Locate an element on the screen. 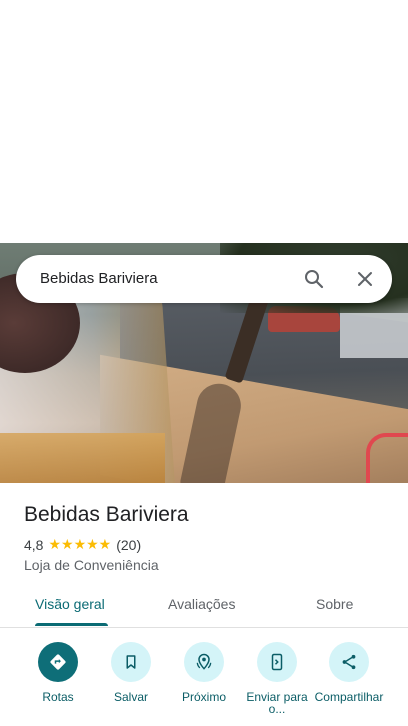 The width and height of the screenshot is (408, 726). bookmark-icon is located at coordinates (131, 662).